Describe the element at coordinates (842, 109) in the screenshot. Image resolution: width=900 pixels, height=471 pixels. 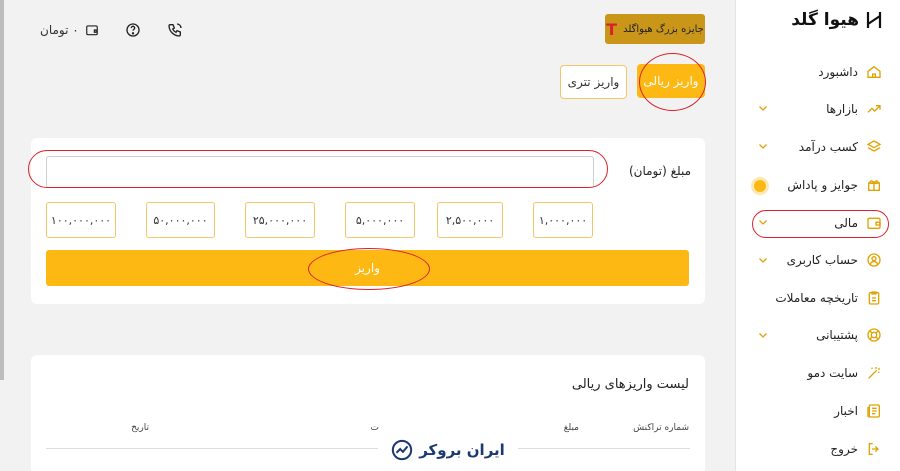
I see `sidebar-item-label: بازارها` at that location.